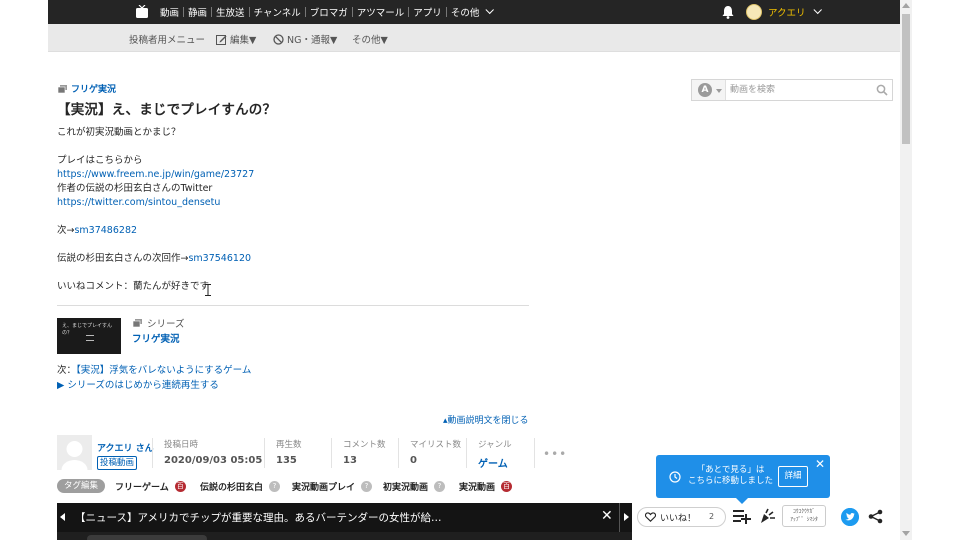 This screenshot has height=540, width=960. Describe the element at coordinates (133, 286) in the screenshot. I see `description-text: いいねコメント：蘭たんが好きです` at that location.